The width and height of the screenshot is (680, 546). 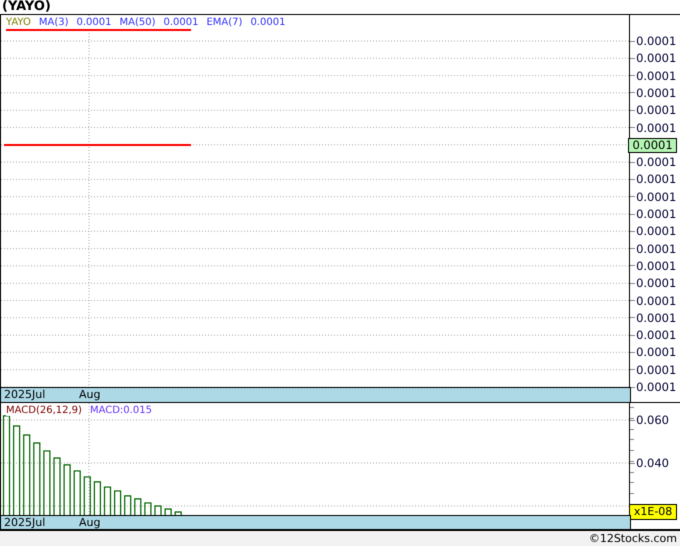 I want to click on legend-label: YAYO, so click(x=18, y=22).